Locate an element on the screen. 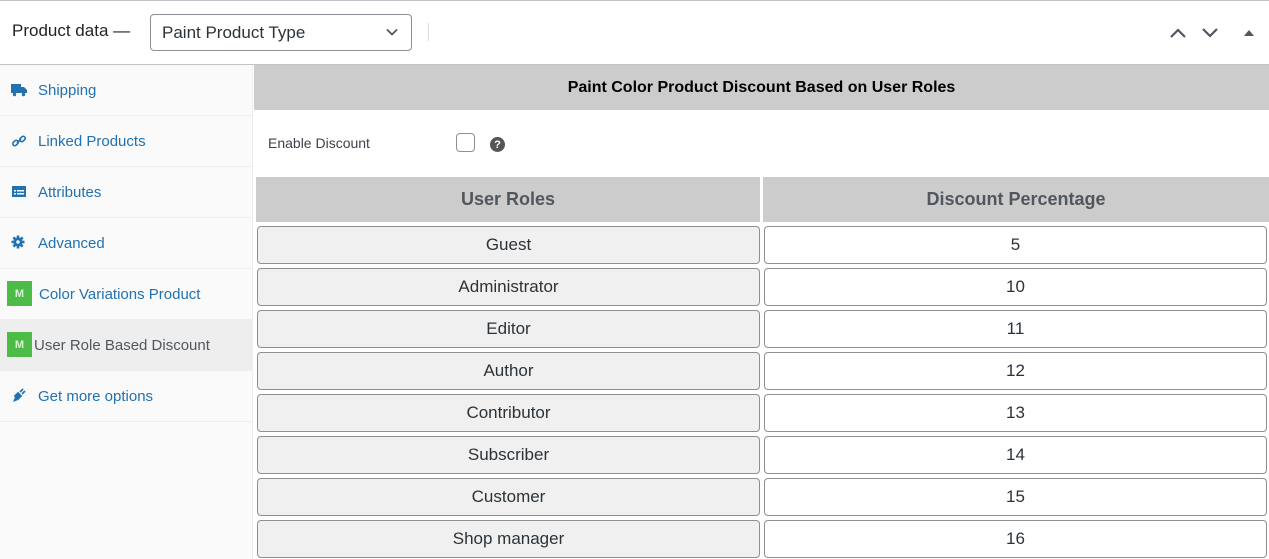 The height and width of the screenshot is (559, 1269). role-field: Guest is located at coordinates (508, 245).